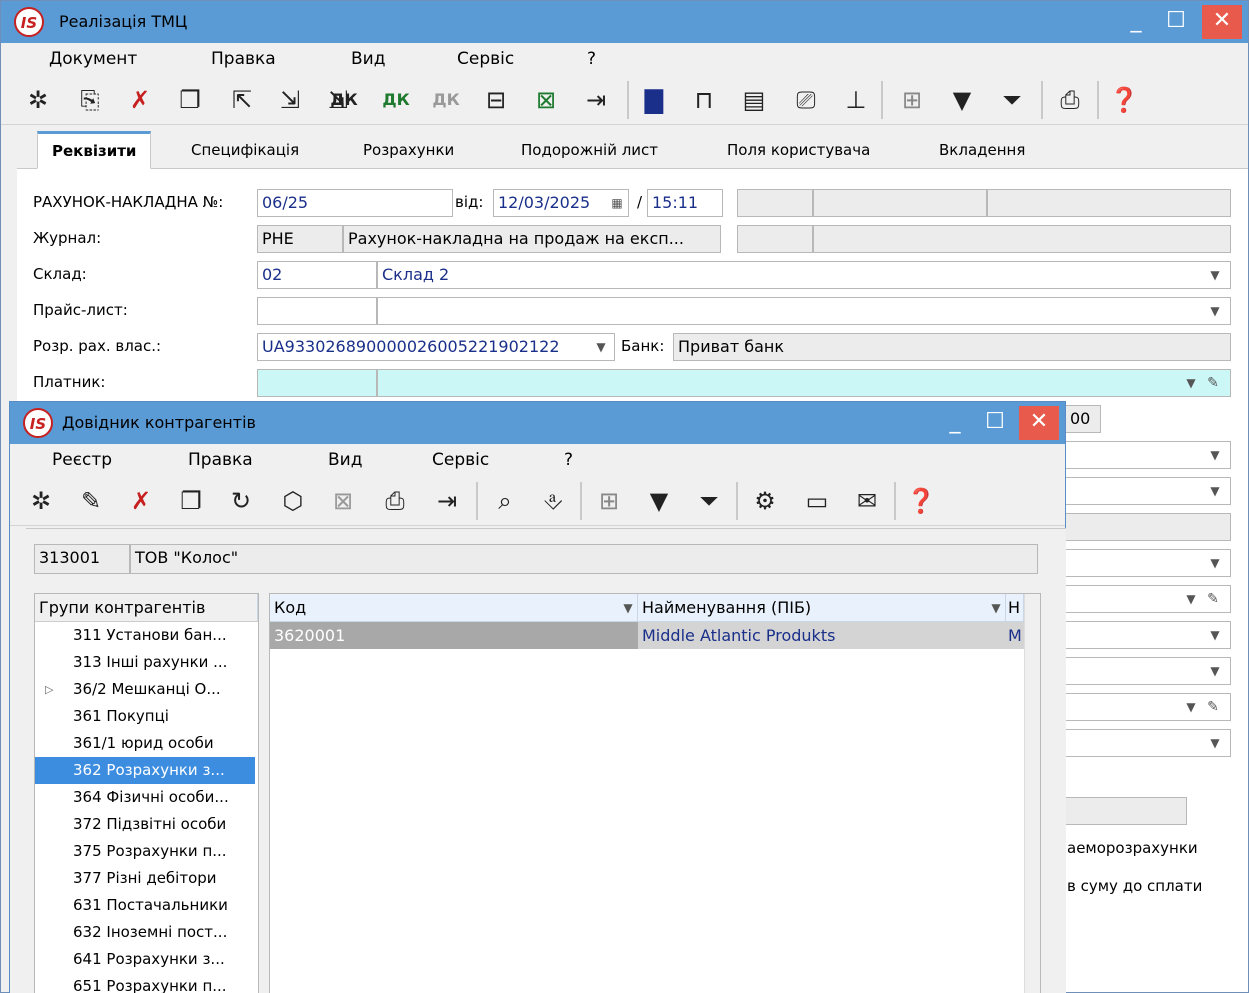  What do you see at coordinates (145, 743) in the screenshot?
I see `group-item: 361/1 юрид особи` at bounding box center [145, 743].